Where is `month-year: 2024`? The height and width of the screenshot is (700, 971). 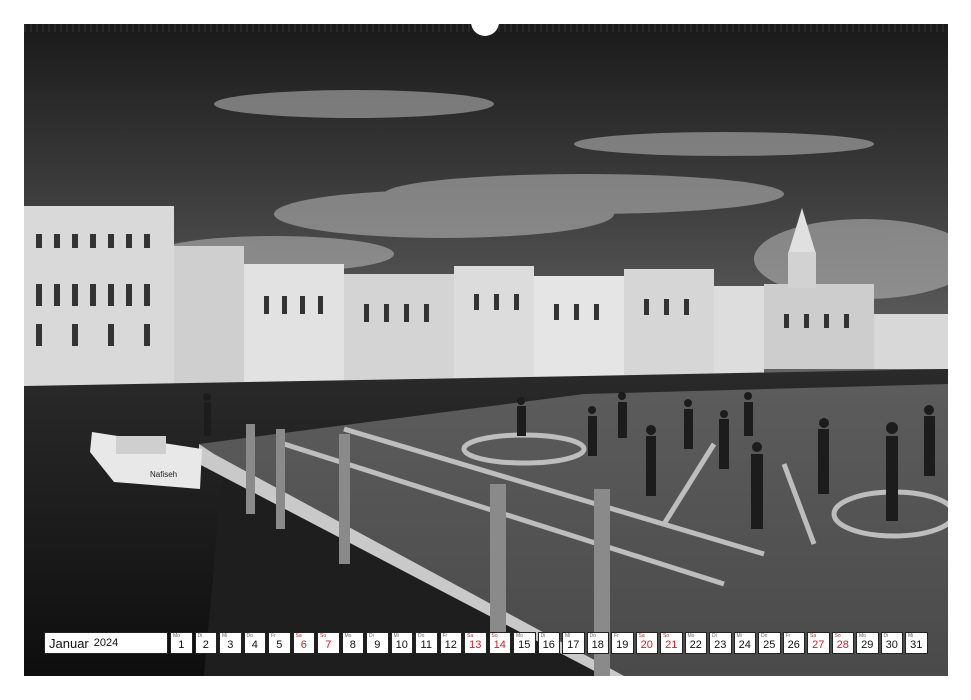
month-year: 2024 is located at coordinates (106, 643).